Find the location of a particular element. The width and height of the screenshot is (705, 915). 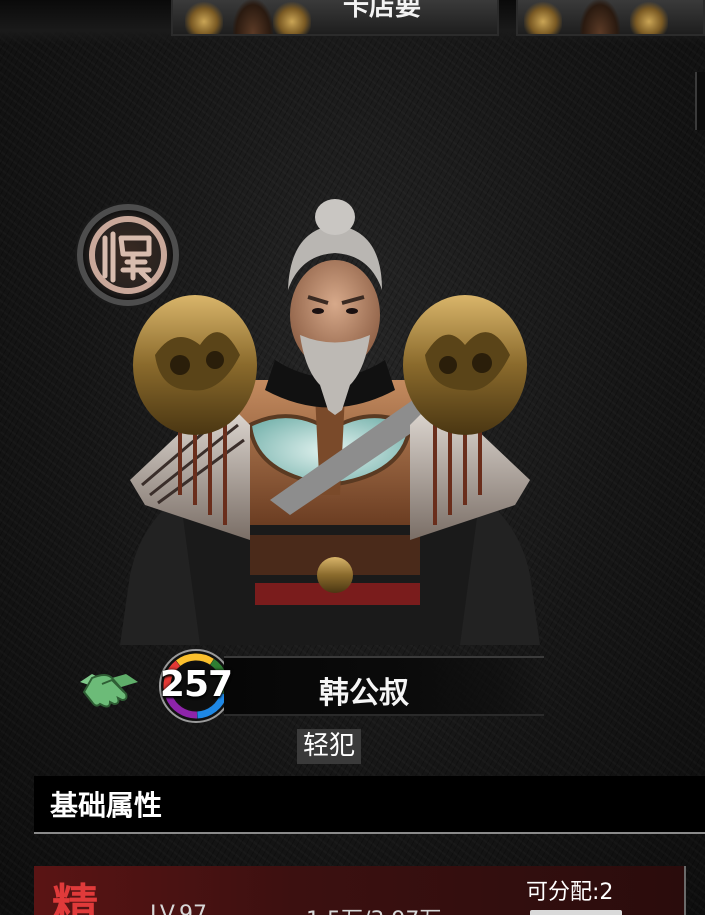

character-name: 韩公叔 is located at coordinates (364, 693).